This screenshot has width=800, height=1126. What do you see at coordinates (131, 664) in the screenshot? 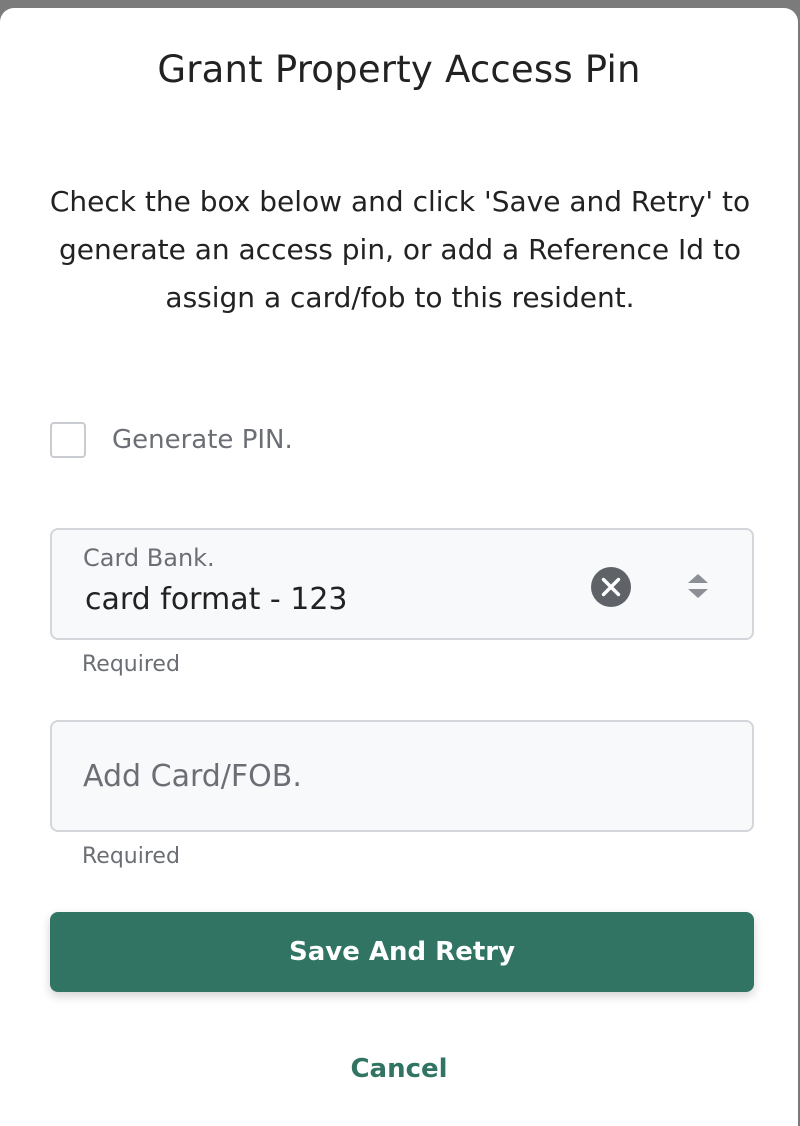
I see `card-bank-helper-text: Required` at bounding box center [131, 664].